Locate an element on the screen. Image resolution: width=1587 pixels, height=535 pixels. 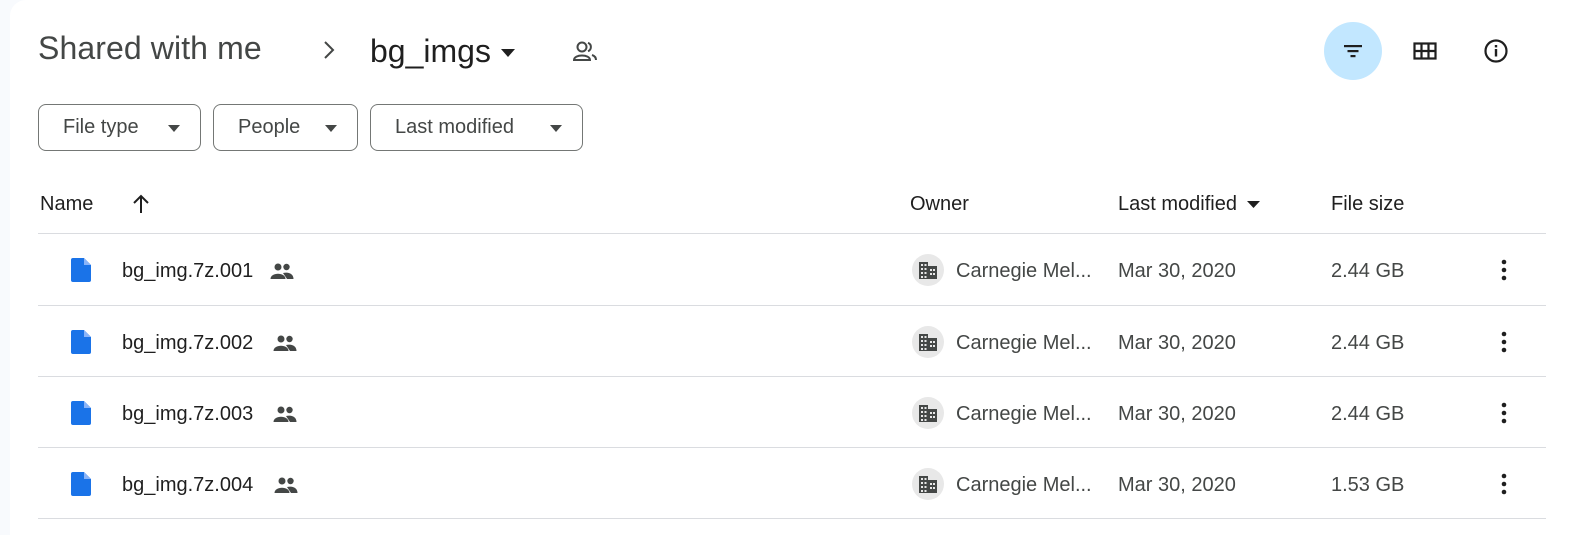
chip-label: Last modified is located at coordinates (454, 127).